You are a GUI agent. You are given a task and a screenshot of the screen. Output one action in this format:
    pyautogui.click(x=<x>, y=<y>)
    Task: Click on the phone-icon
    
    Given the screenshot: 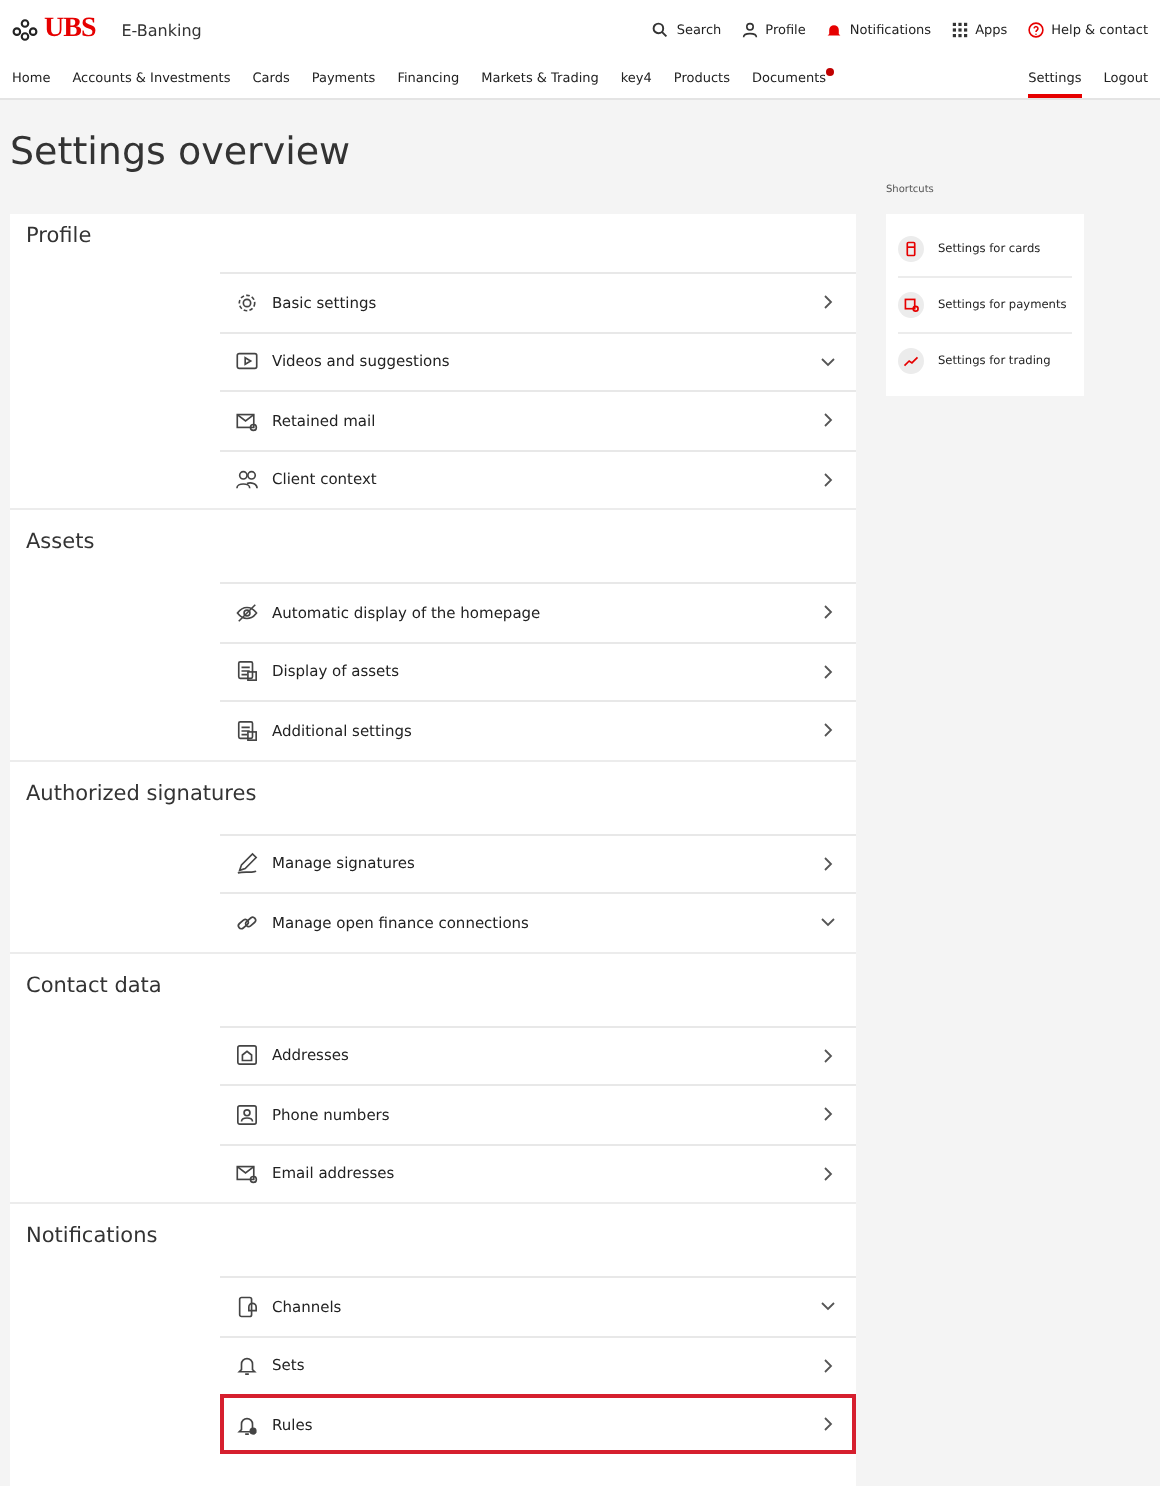 What is the action you would take?
    pyautogui.click(x=247, y=1306)
    